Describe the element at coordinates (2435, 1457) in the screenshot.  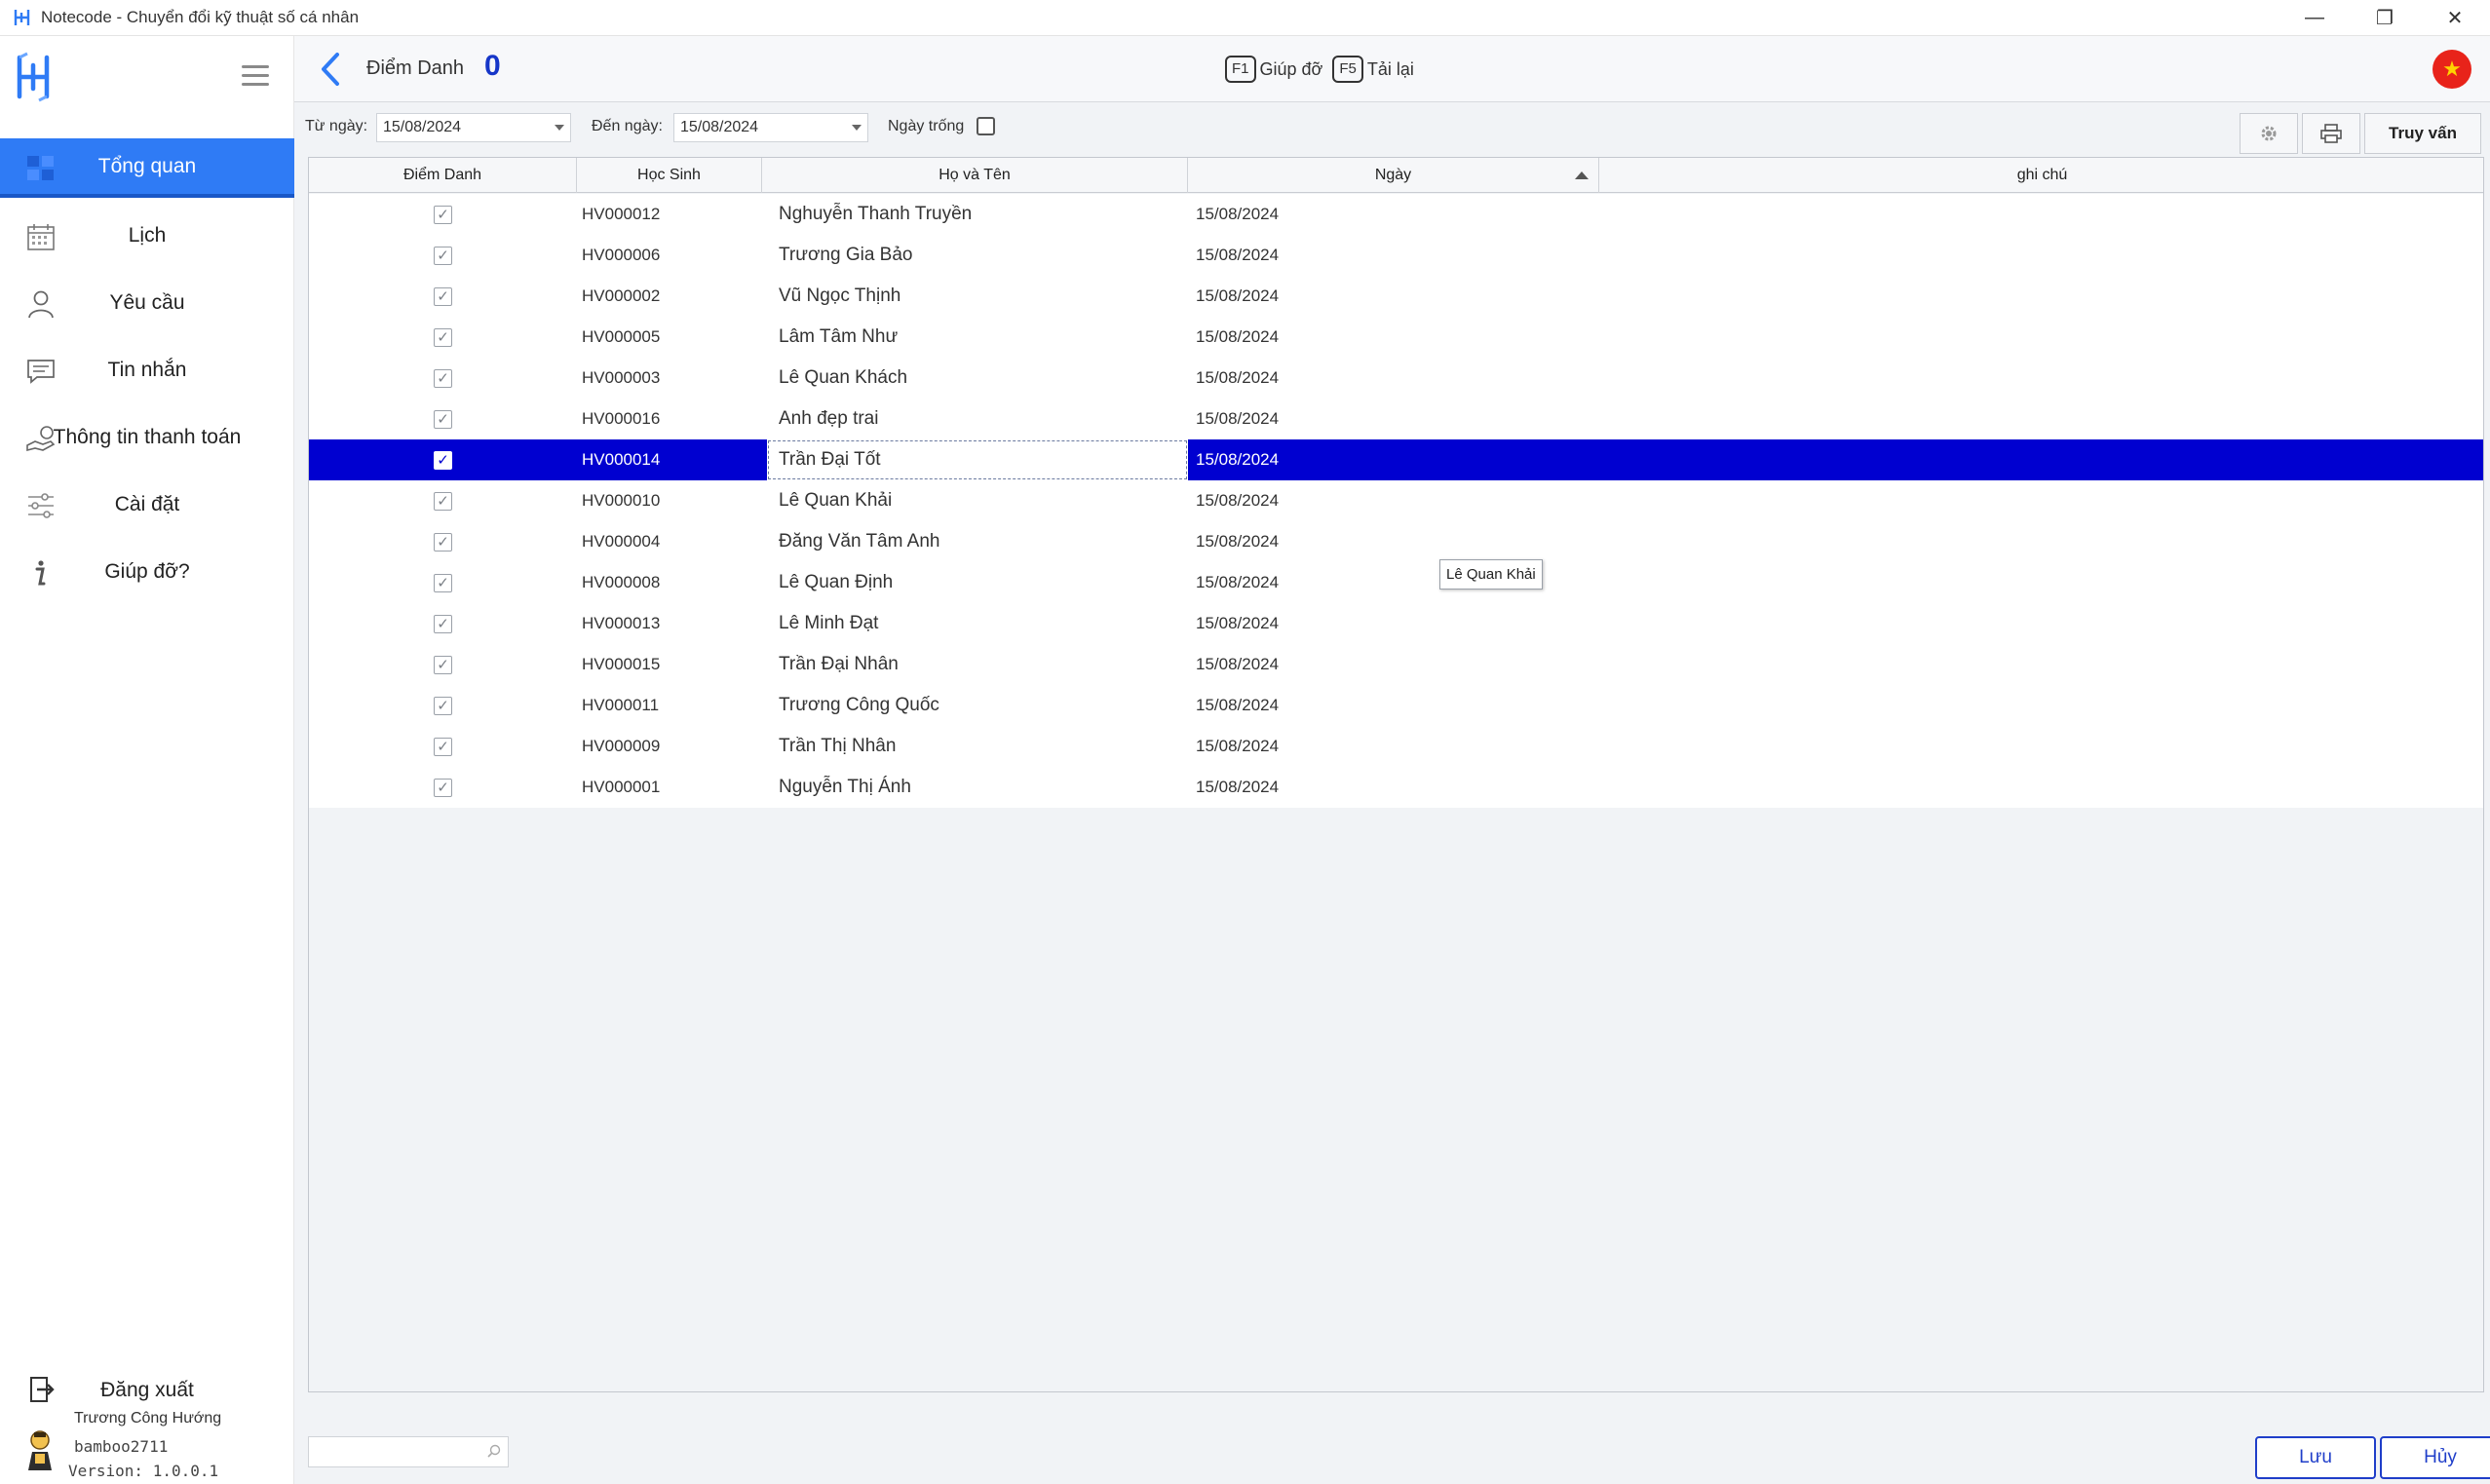
I see `cancel-button: Hủy` at that location.